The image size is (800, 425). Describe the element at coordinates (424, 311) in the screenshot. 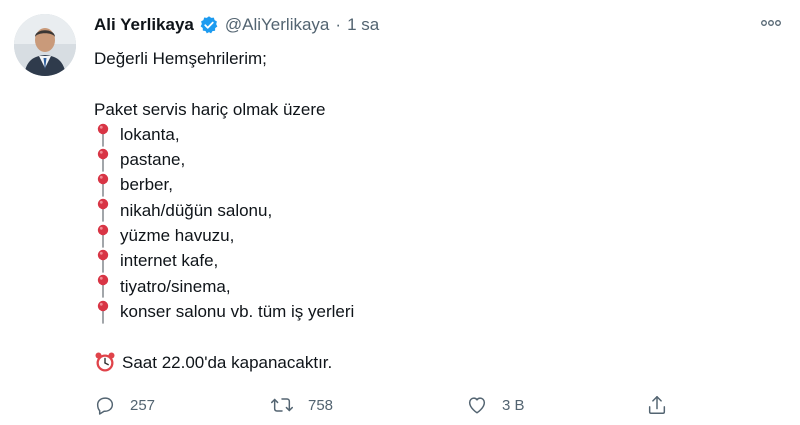

I see `bullet-item: konser salonu vb. tüm iş yerleri` at that location.